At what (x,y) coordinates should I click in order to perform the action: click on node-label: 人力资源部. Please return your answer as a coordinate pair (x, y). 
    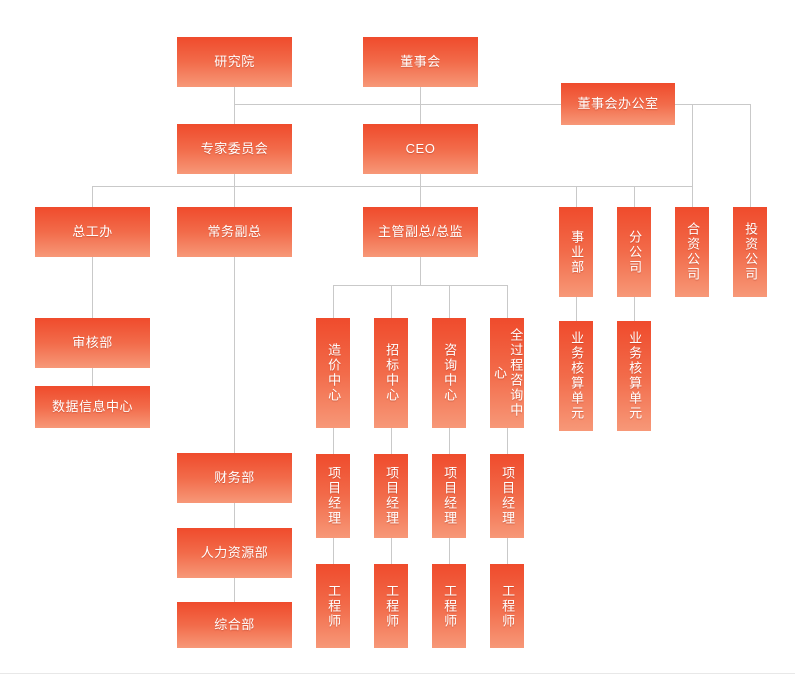
    Looking at the image, I should click on (234, 552).